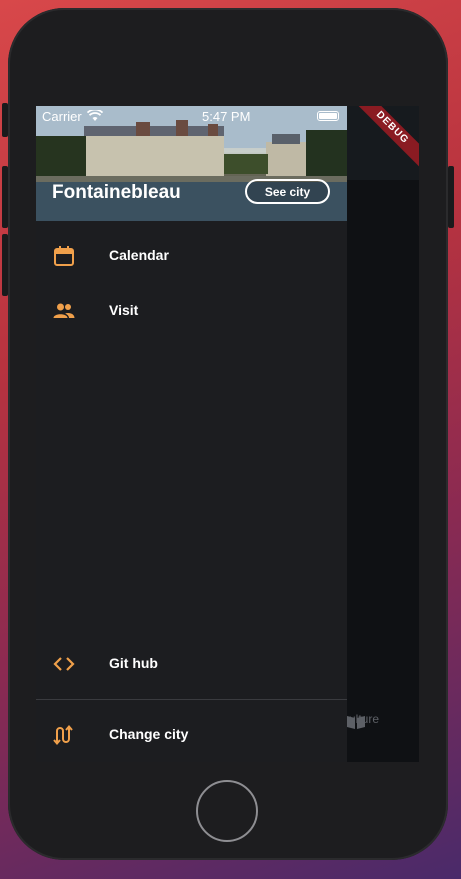 This screenshot has width=461, height=879. What do you see at coordinates (63, 735) in the screenshot?
I see `swap-icon` at bounding box center [63, 735].